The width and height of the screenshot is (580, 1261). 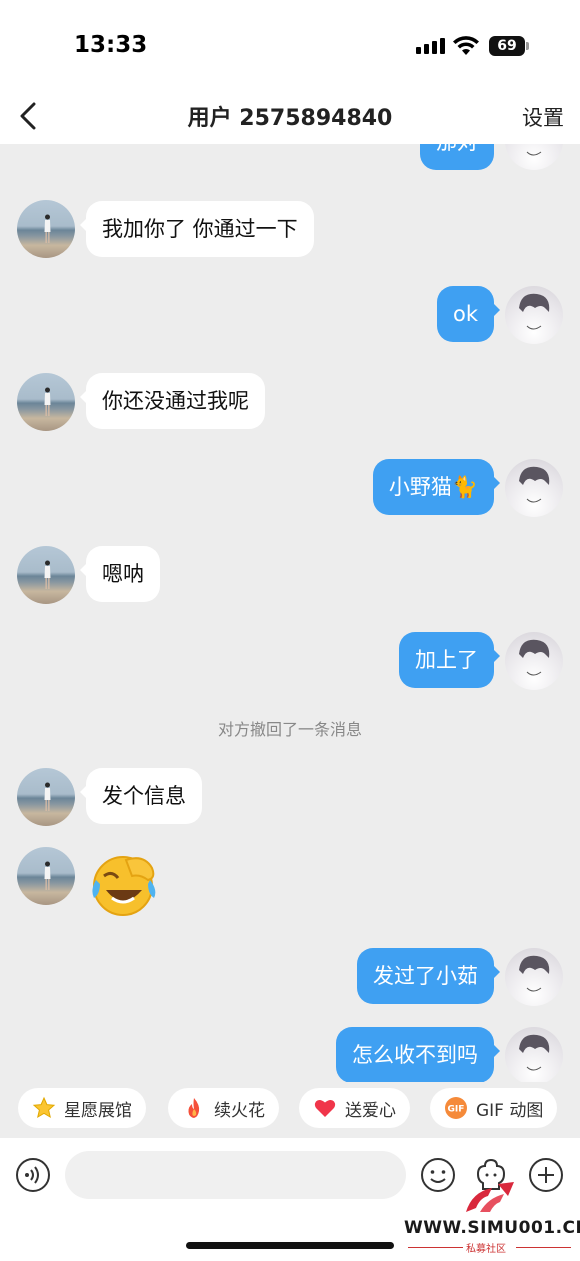 I want to click on message-input, so click(x=235, y=1175).